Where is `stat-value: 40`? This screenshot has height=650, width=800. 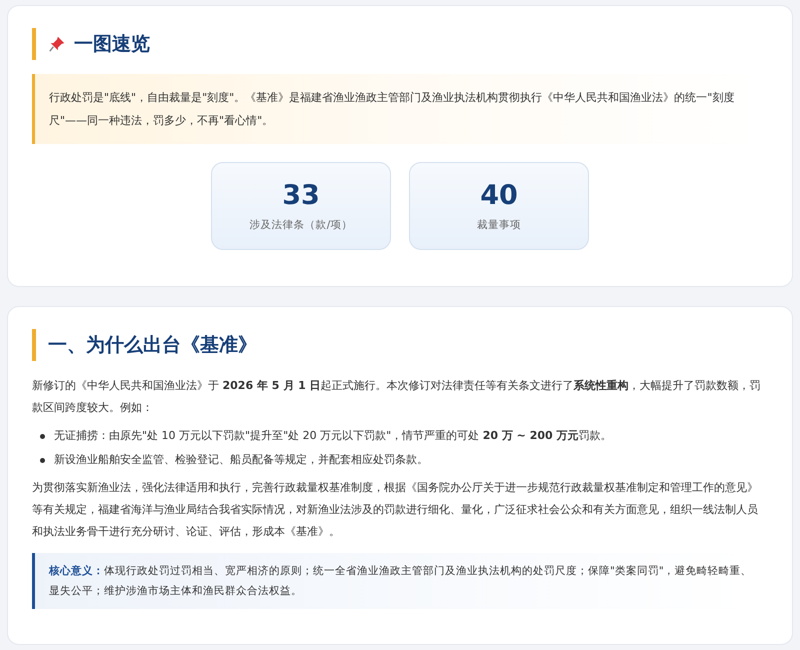 stat-value: 40 is located at coordinates (499, 196).